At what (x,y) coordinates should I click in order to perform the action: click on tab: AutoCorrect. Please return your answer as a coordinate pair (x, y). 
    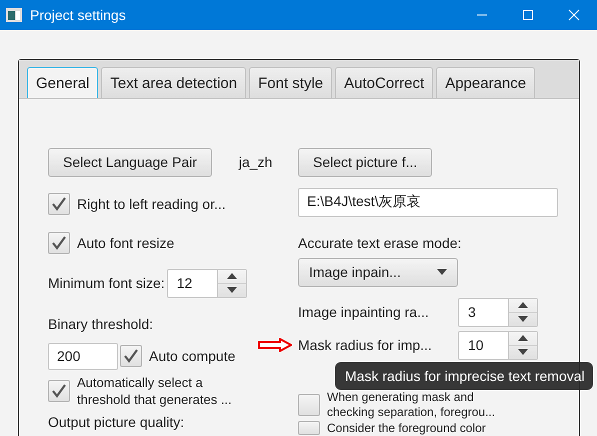
    Looking at the image, I should click on (384, 82).